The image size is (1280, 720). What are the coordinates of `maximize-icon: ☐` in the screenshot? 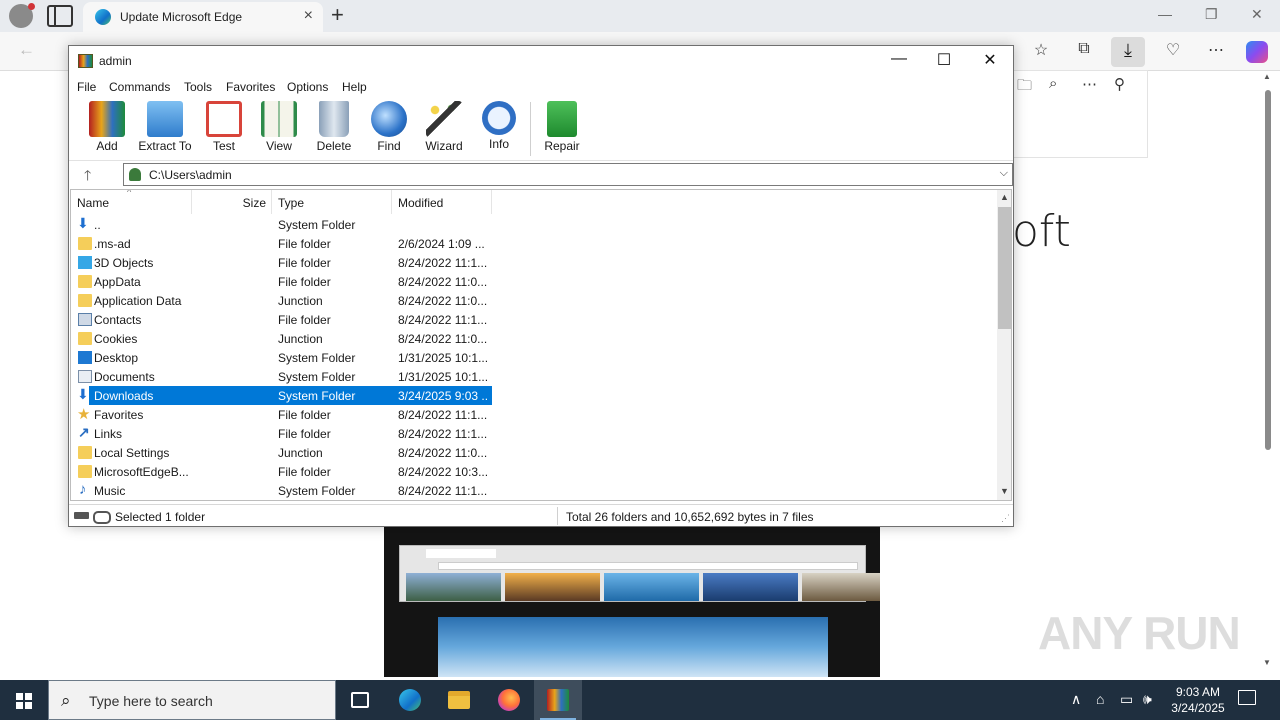 It's located at (944, 60).